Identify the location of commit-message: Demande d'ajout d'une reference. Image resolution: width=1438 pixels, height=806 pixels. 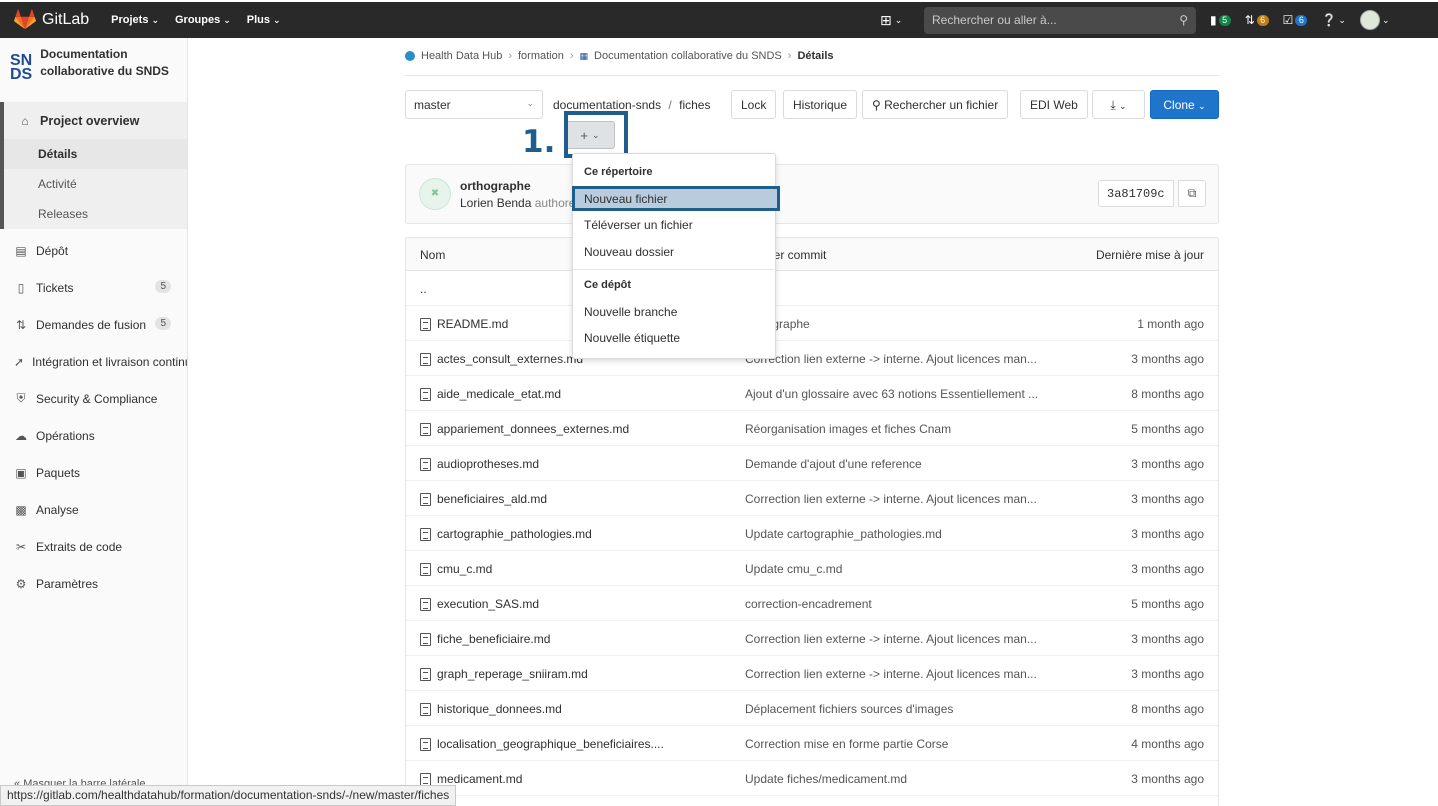
(833, 464).